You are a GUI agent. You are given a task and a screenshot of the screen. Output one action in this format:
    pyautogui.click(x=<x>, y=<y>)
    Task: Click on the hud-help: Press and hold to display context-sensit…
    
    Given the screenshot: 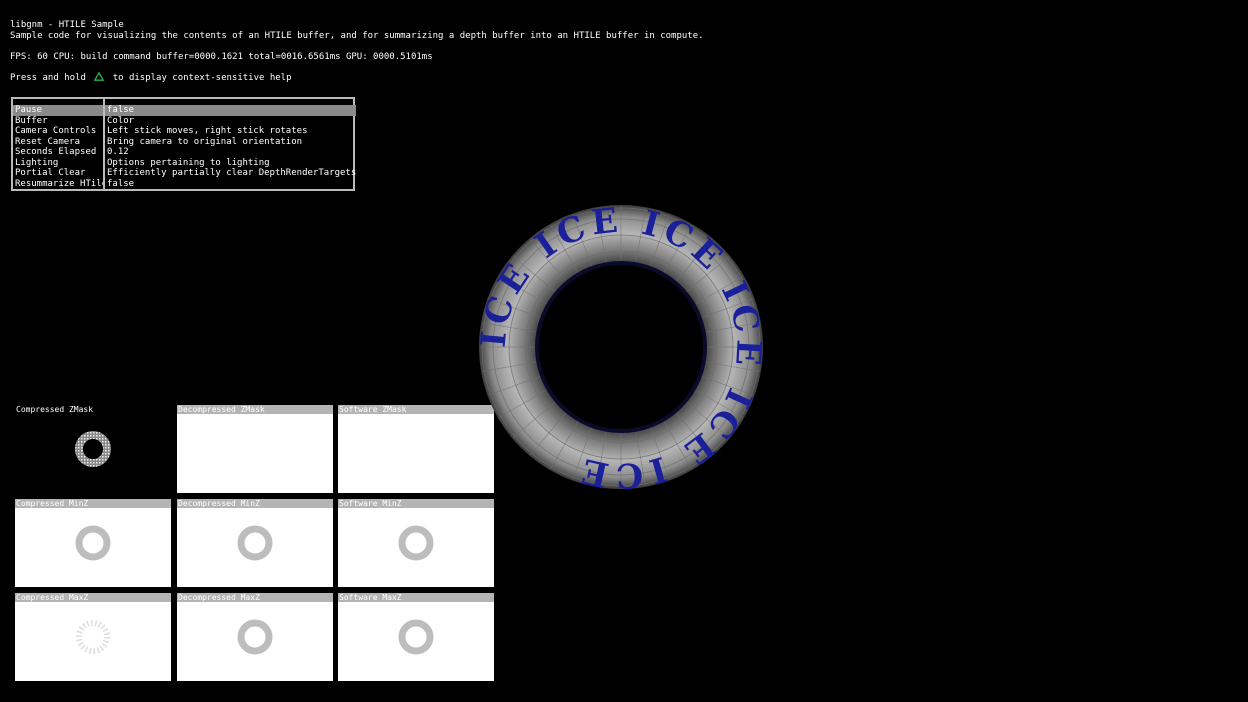 What is the action you would take?
    pyautogui.click(x=151, y=77)
    